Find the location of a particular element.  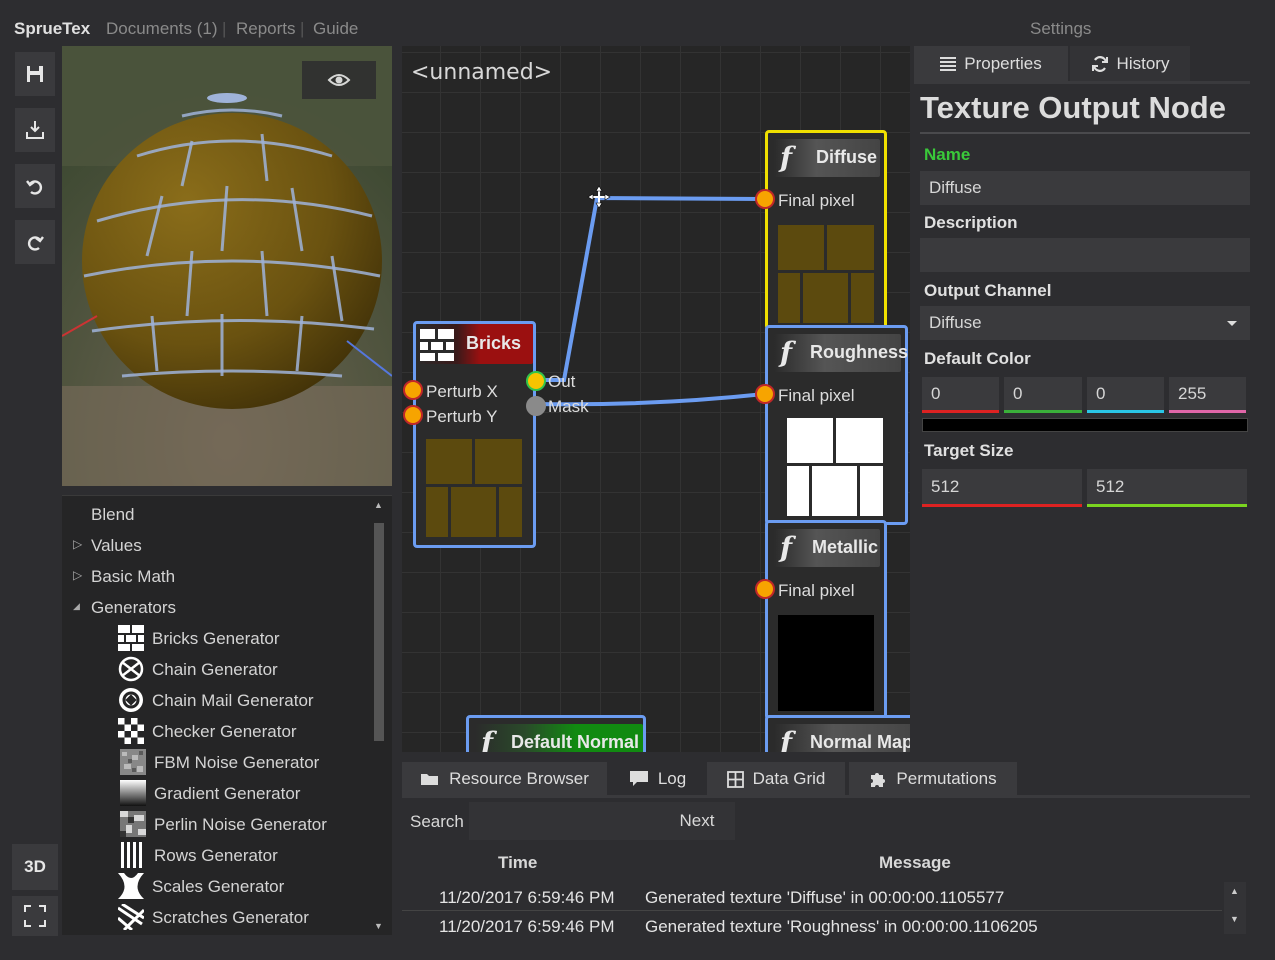

3d-viewport is located at coordinates (227, 266).